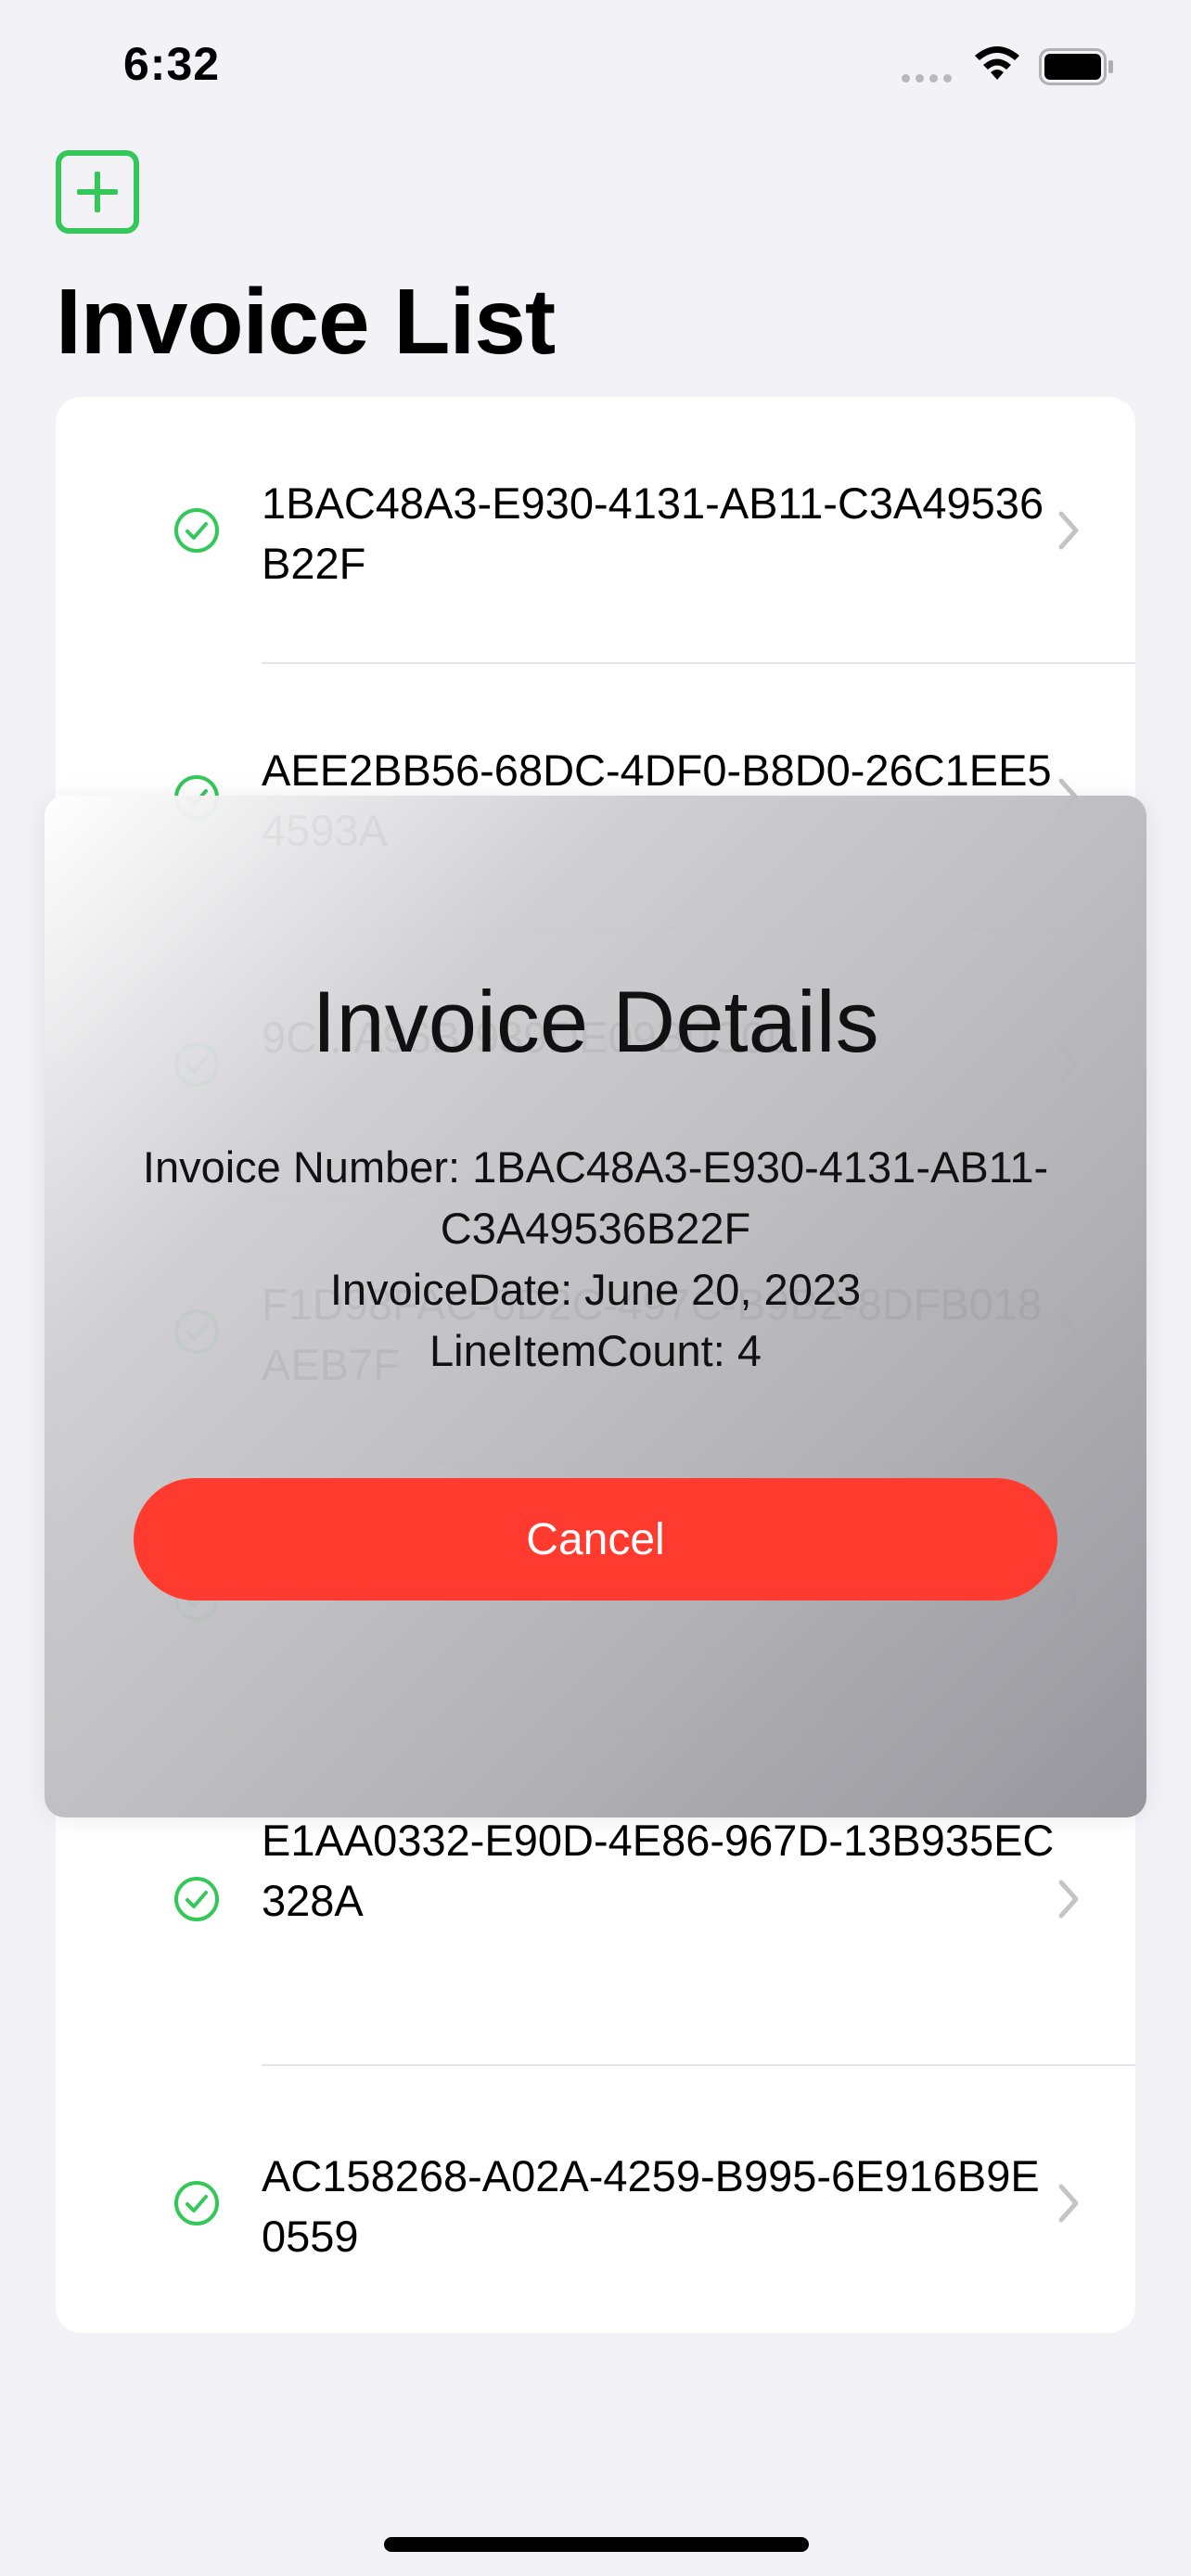 The height and width of the screenshot is (2576, 1191). I want to click on invoice-number-line-2: C3A49536B22F, so click(595, 1229).